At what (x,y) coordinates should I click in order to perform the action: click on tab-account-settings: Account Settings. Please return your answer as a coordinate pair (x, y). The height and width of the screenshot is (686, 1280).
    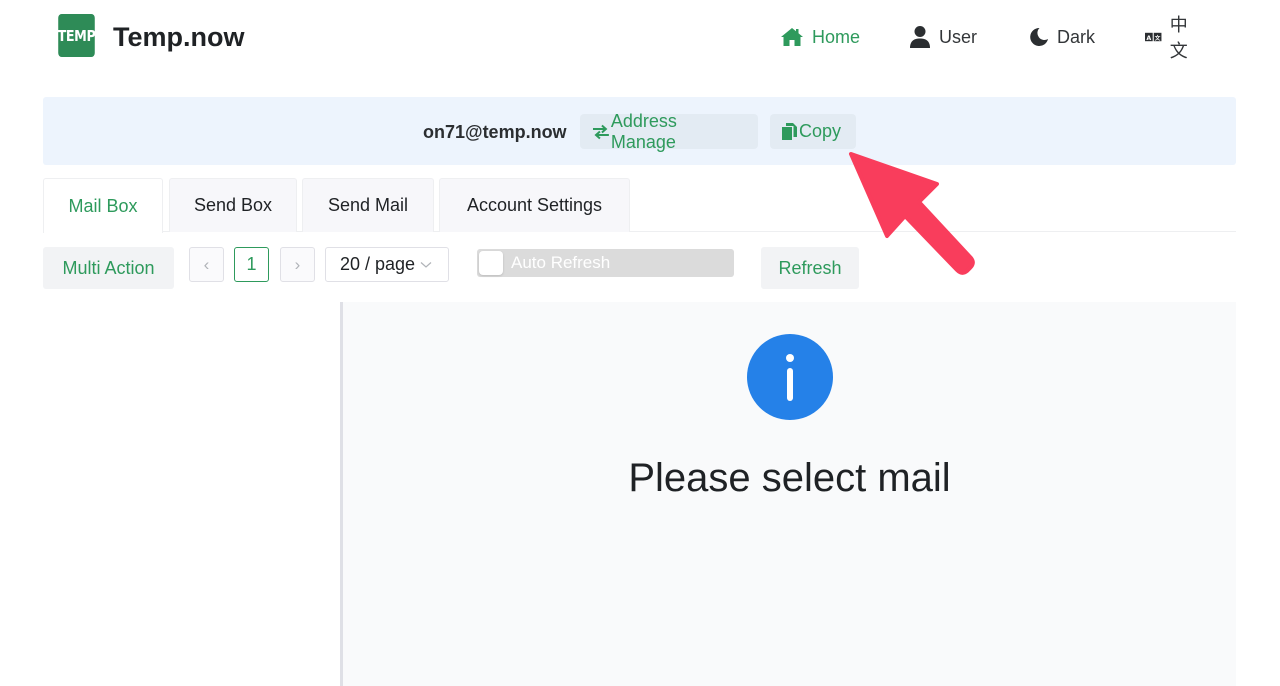
    Looking at the image, I should click on (534, 205).